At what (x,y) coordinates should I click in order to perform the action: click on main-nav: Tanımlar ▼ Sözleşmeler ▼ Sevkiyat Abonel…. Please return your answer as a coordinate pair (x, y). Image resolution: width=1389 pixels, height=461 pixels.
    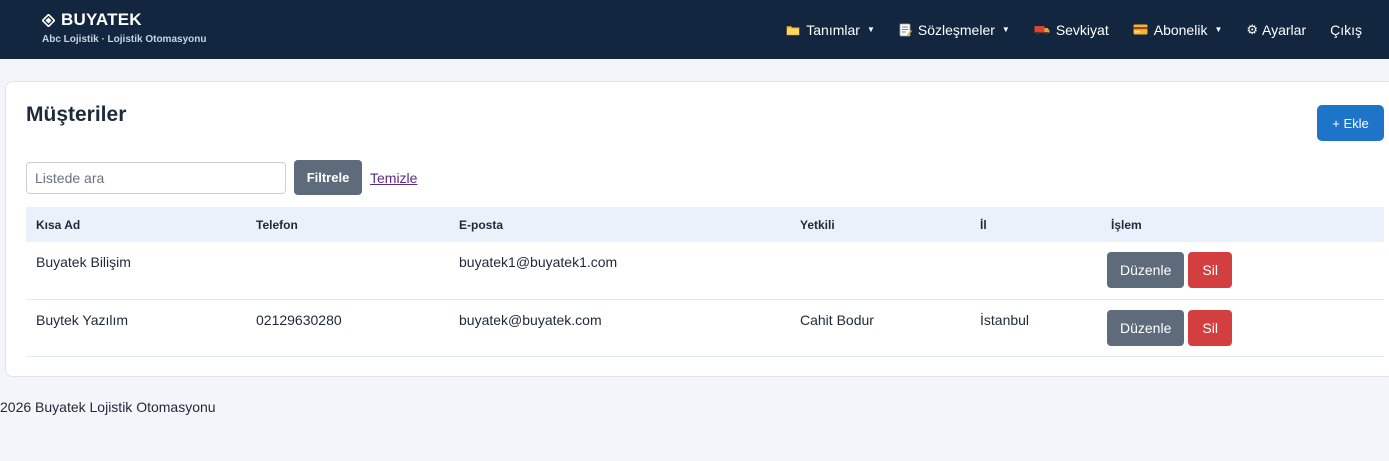
    Looking at the image, I should click on (1062, 29).